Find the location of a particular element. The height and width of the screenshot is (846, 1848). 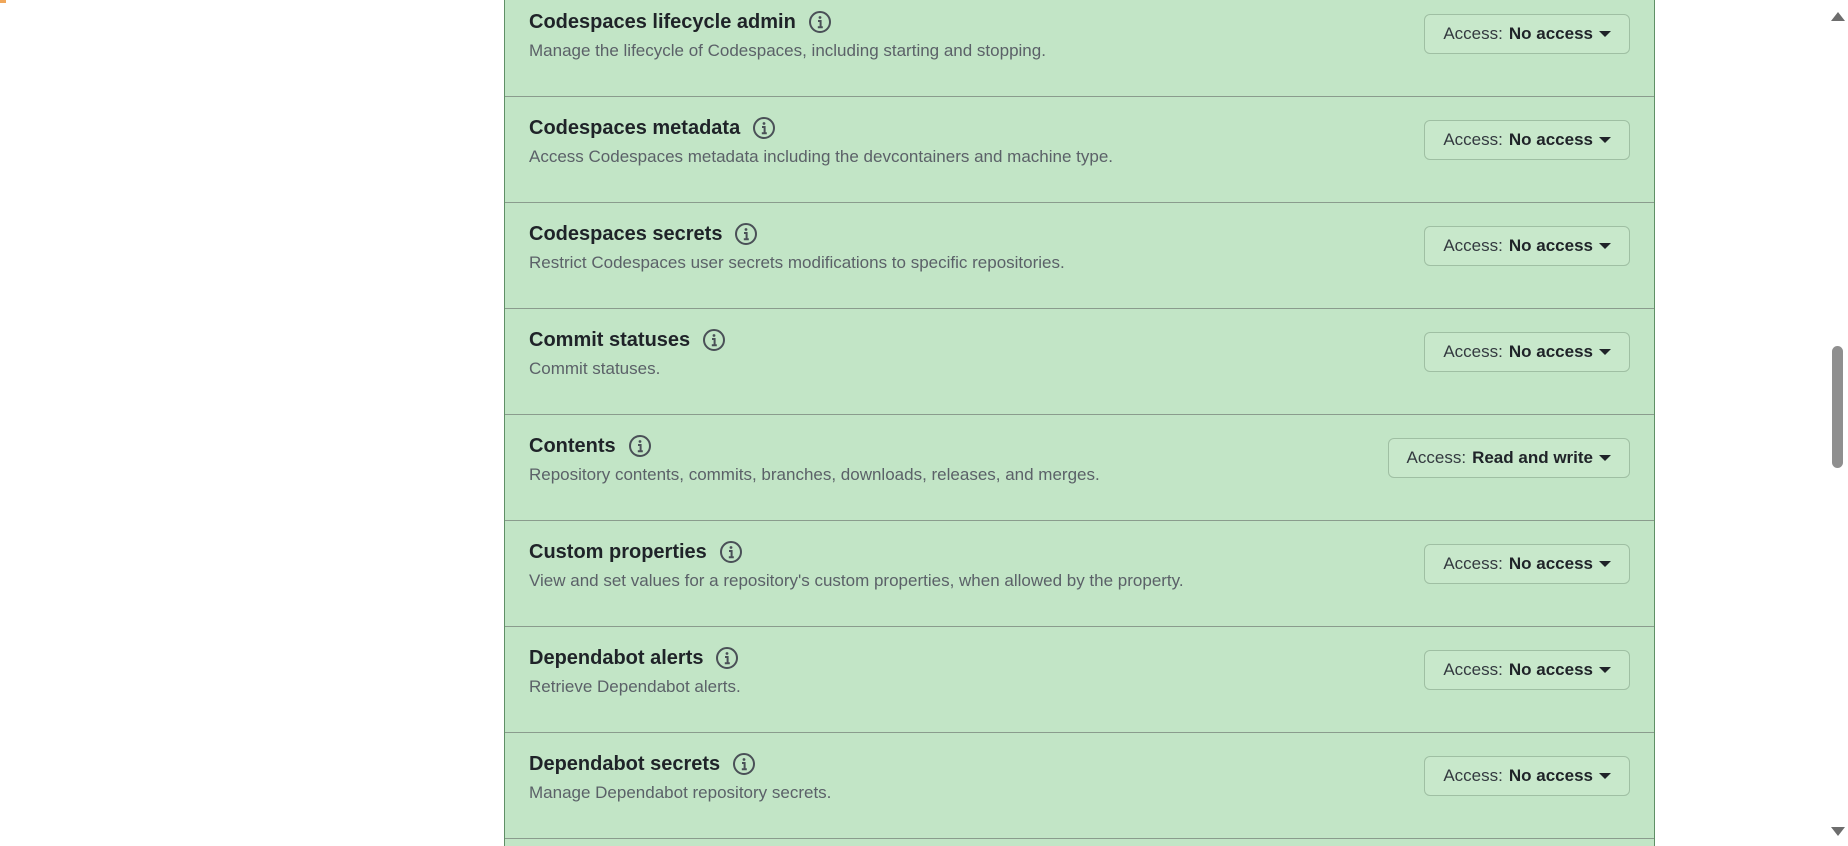

permission-title: Codespaces secrets is located at coordinates (626, 234).